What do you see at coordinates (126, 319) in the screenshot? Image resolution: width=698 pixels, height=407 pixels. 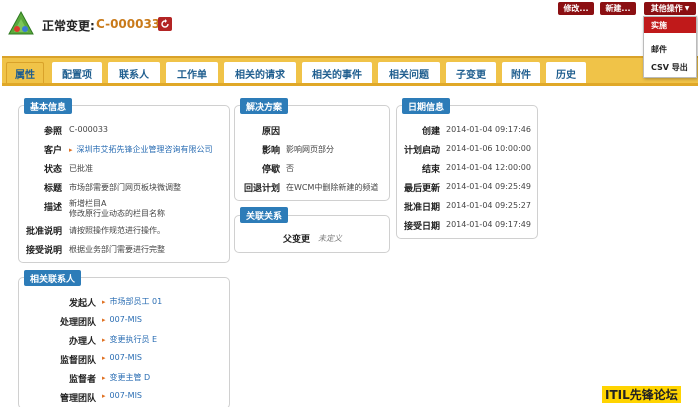 I see `handling-team-name: 007-MIS` at bounding box center [126, 319].